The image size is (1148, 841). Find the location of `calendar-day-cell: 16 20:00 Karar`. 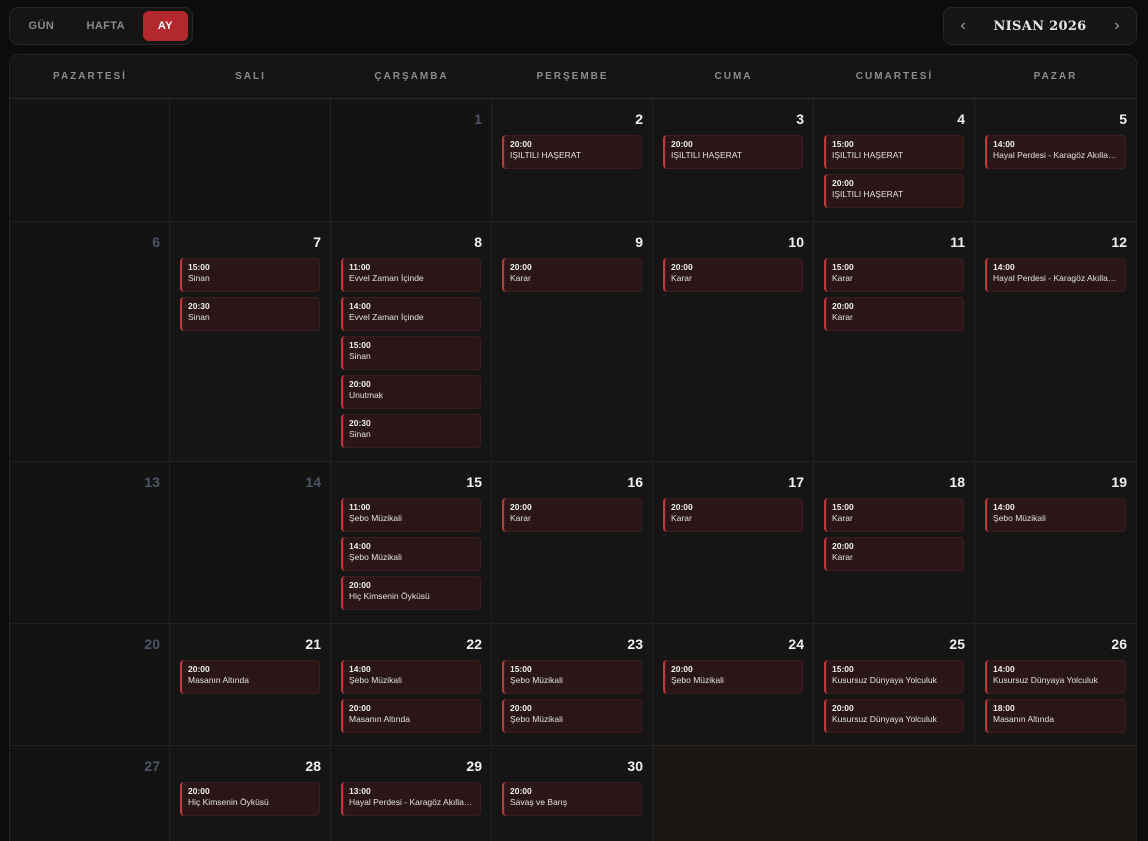

calendar-day-cell: 16 20:00 Karar is located at coordinates (572, 542).